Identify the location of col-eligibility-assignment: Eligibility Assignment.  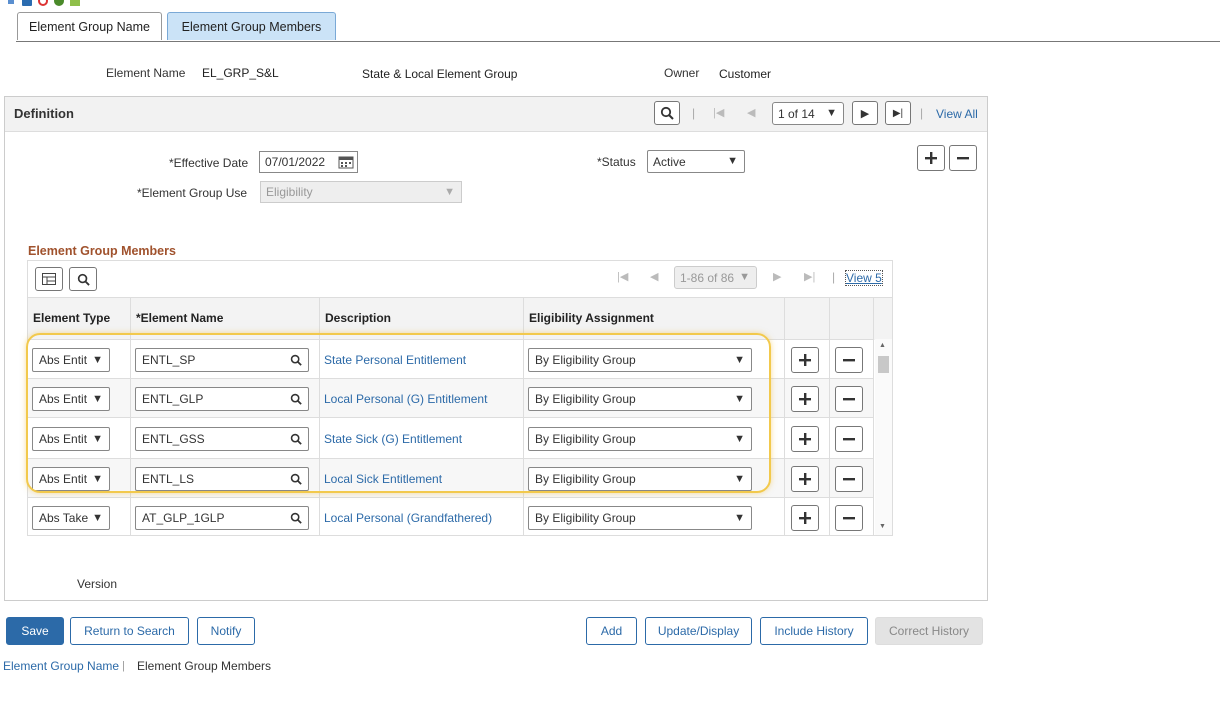
(654, 318).